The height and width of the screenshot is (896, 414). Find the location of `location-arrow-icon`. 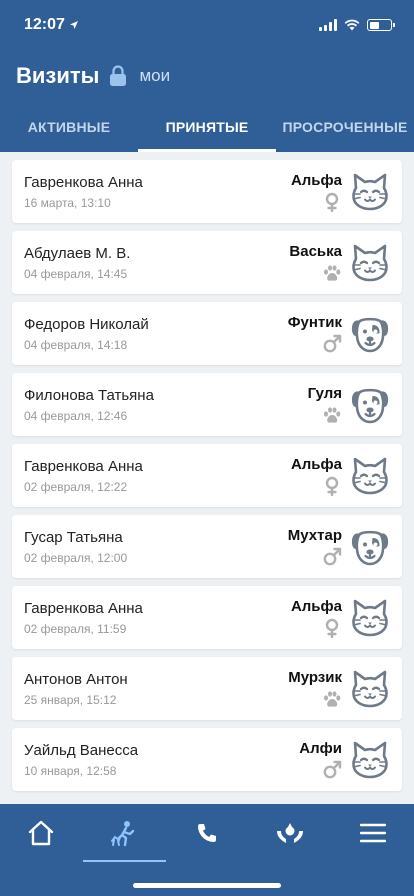

location-arrow-icon is located at coordinates (73, 25).